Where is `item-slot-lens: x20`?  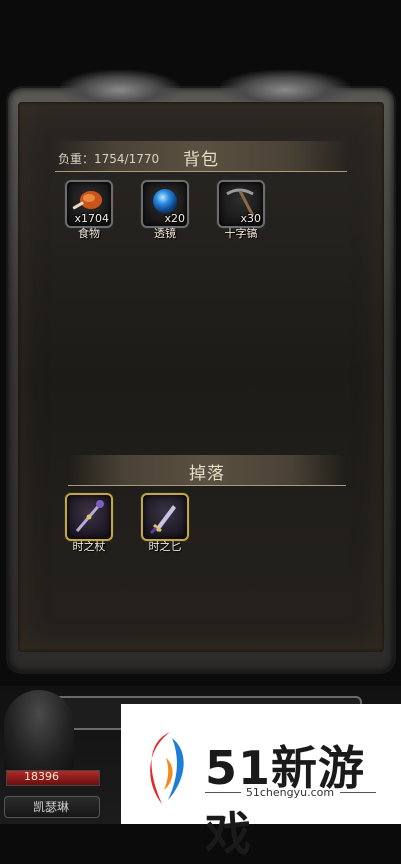 item-slot-lens: x20 is located at coordinates (165, 204).